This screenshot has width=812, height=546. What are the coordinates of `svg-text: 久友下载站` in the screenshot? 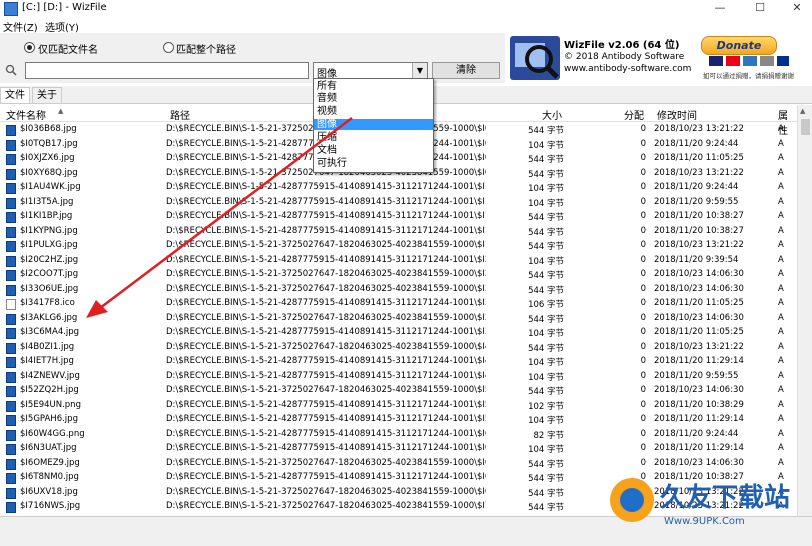 It's located at (725, 498).